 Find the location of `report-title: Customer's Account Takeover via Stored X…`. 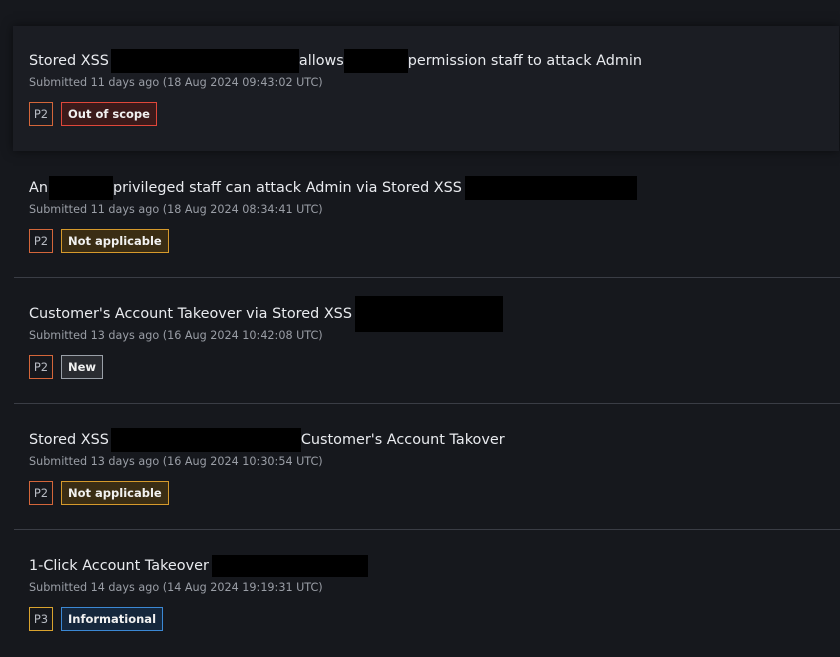

report-title: Customer's Account Takeover via Stored X… is located at coordinates (266, 314).